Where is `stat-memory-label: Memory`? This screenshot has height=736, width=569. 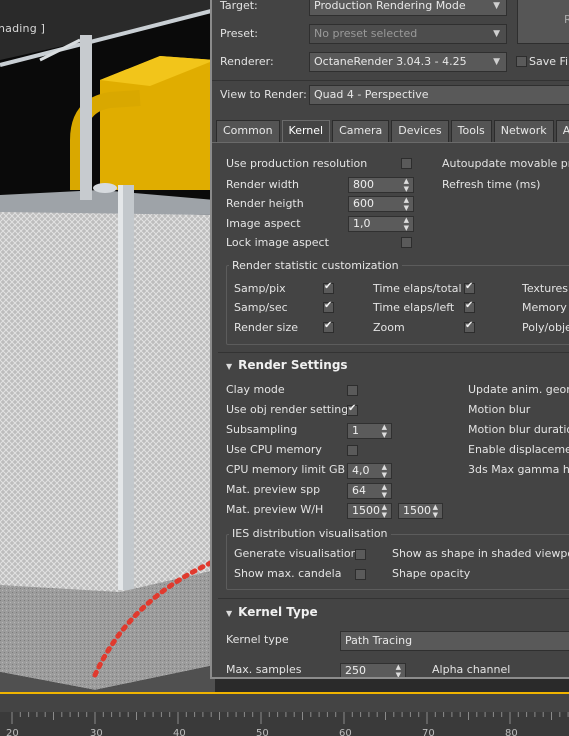 stat-memory-label: Memory is located at coordinates (544, 307).